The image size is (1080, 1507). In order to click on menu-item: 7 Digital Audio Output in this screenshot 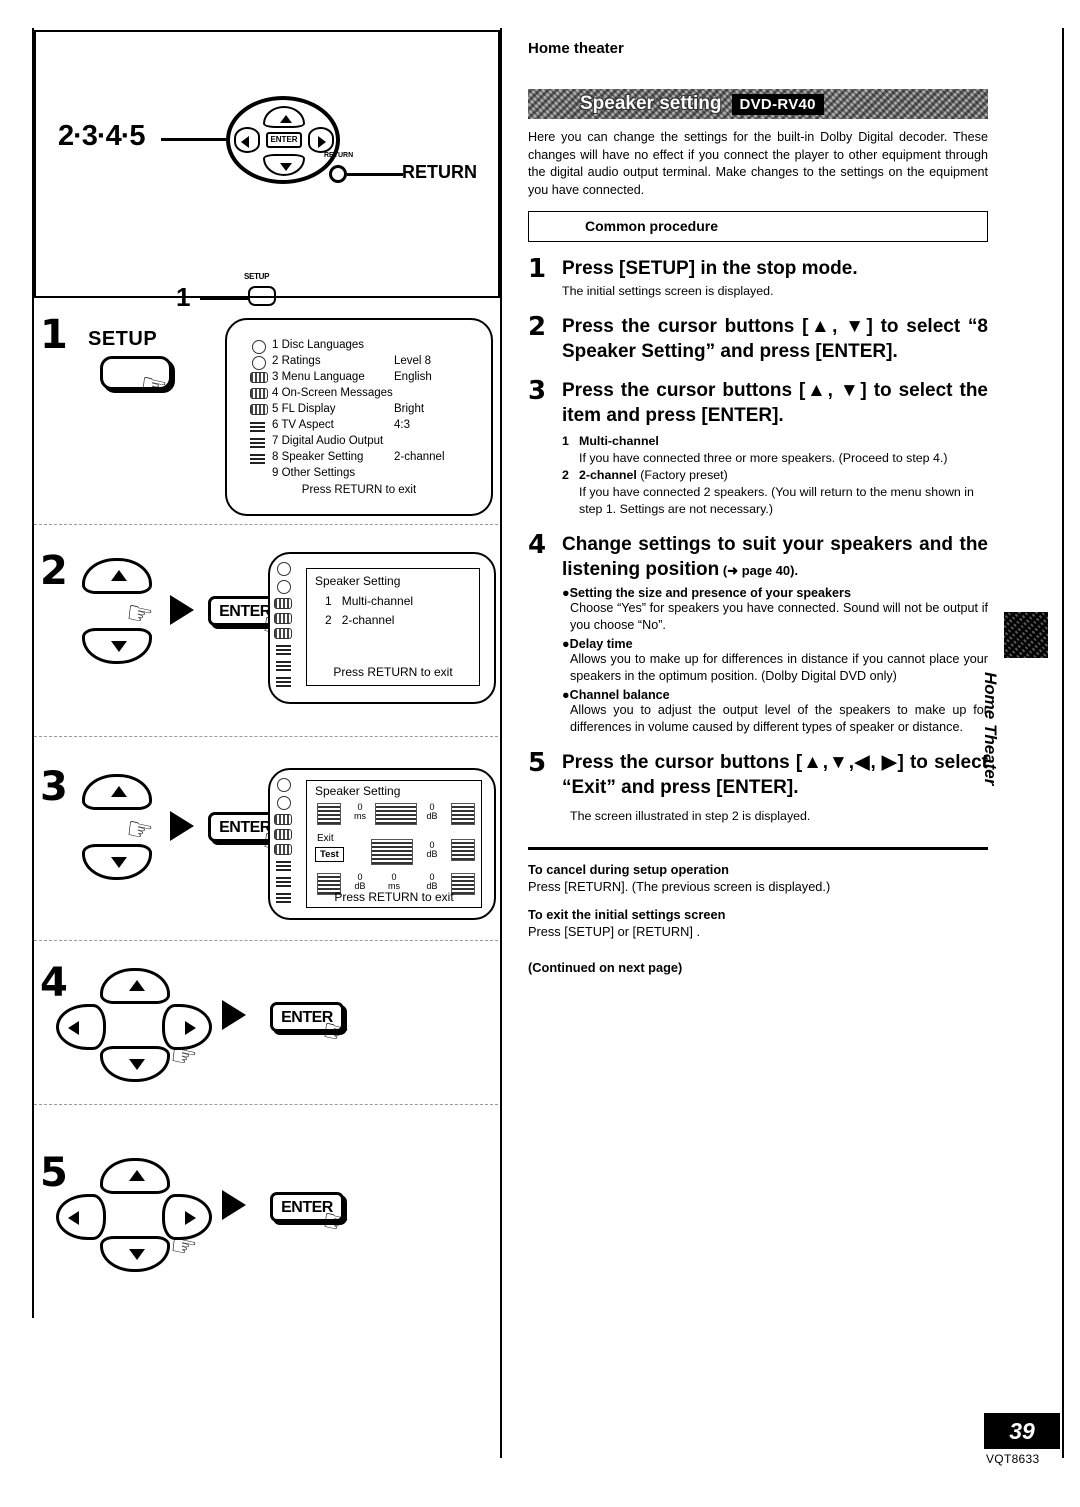, I will do `click(359, 441)`.